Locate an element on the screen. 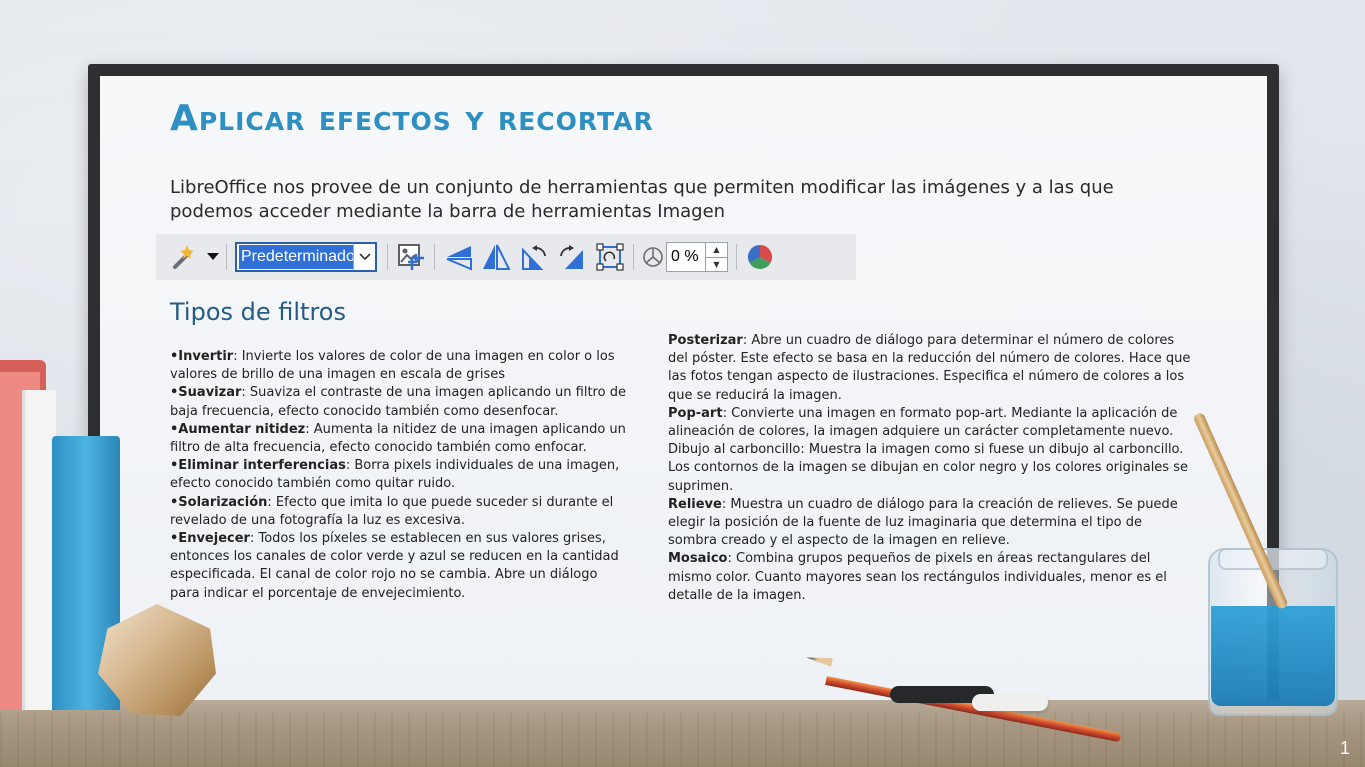  transparency-spinbox: 0 % ▲ ▼ is located at coordinates (697, 257).